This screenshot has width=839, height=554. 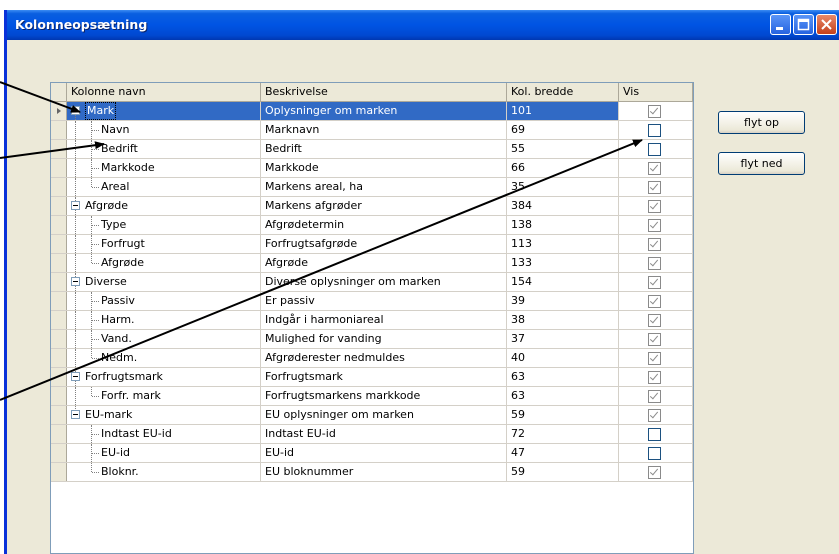 I want to click on cell-column-name: Bedrift, so click(x=164, y=149).